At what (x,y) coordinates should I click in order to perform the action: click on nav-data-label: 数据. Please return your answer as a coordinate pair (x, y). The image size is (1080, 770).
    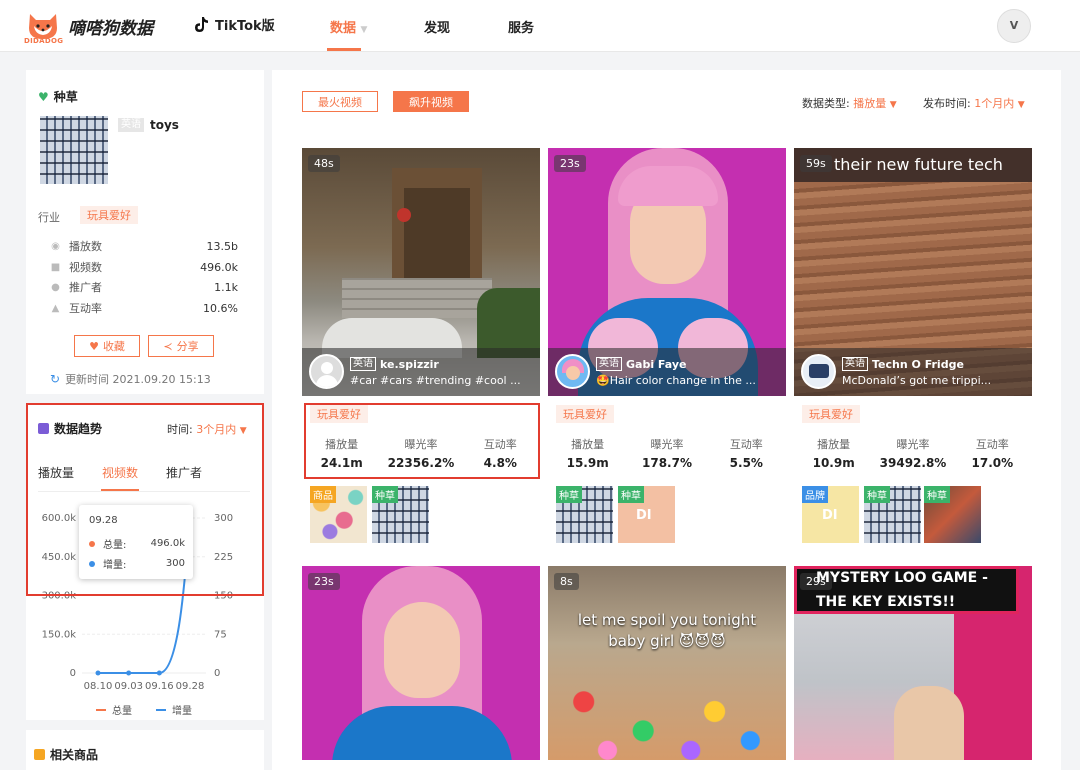
    Looking at the image, I should click on (343, 28).